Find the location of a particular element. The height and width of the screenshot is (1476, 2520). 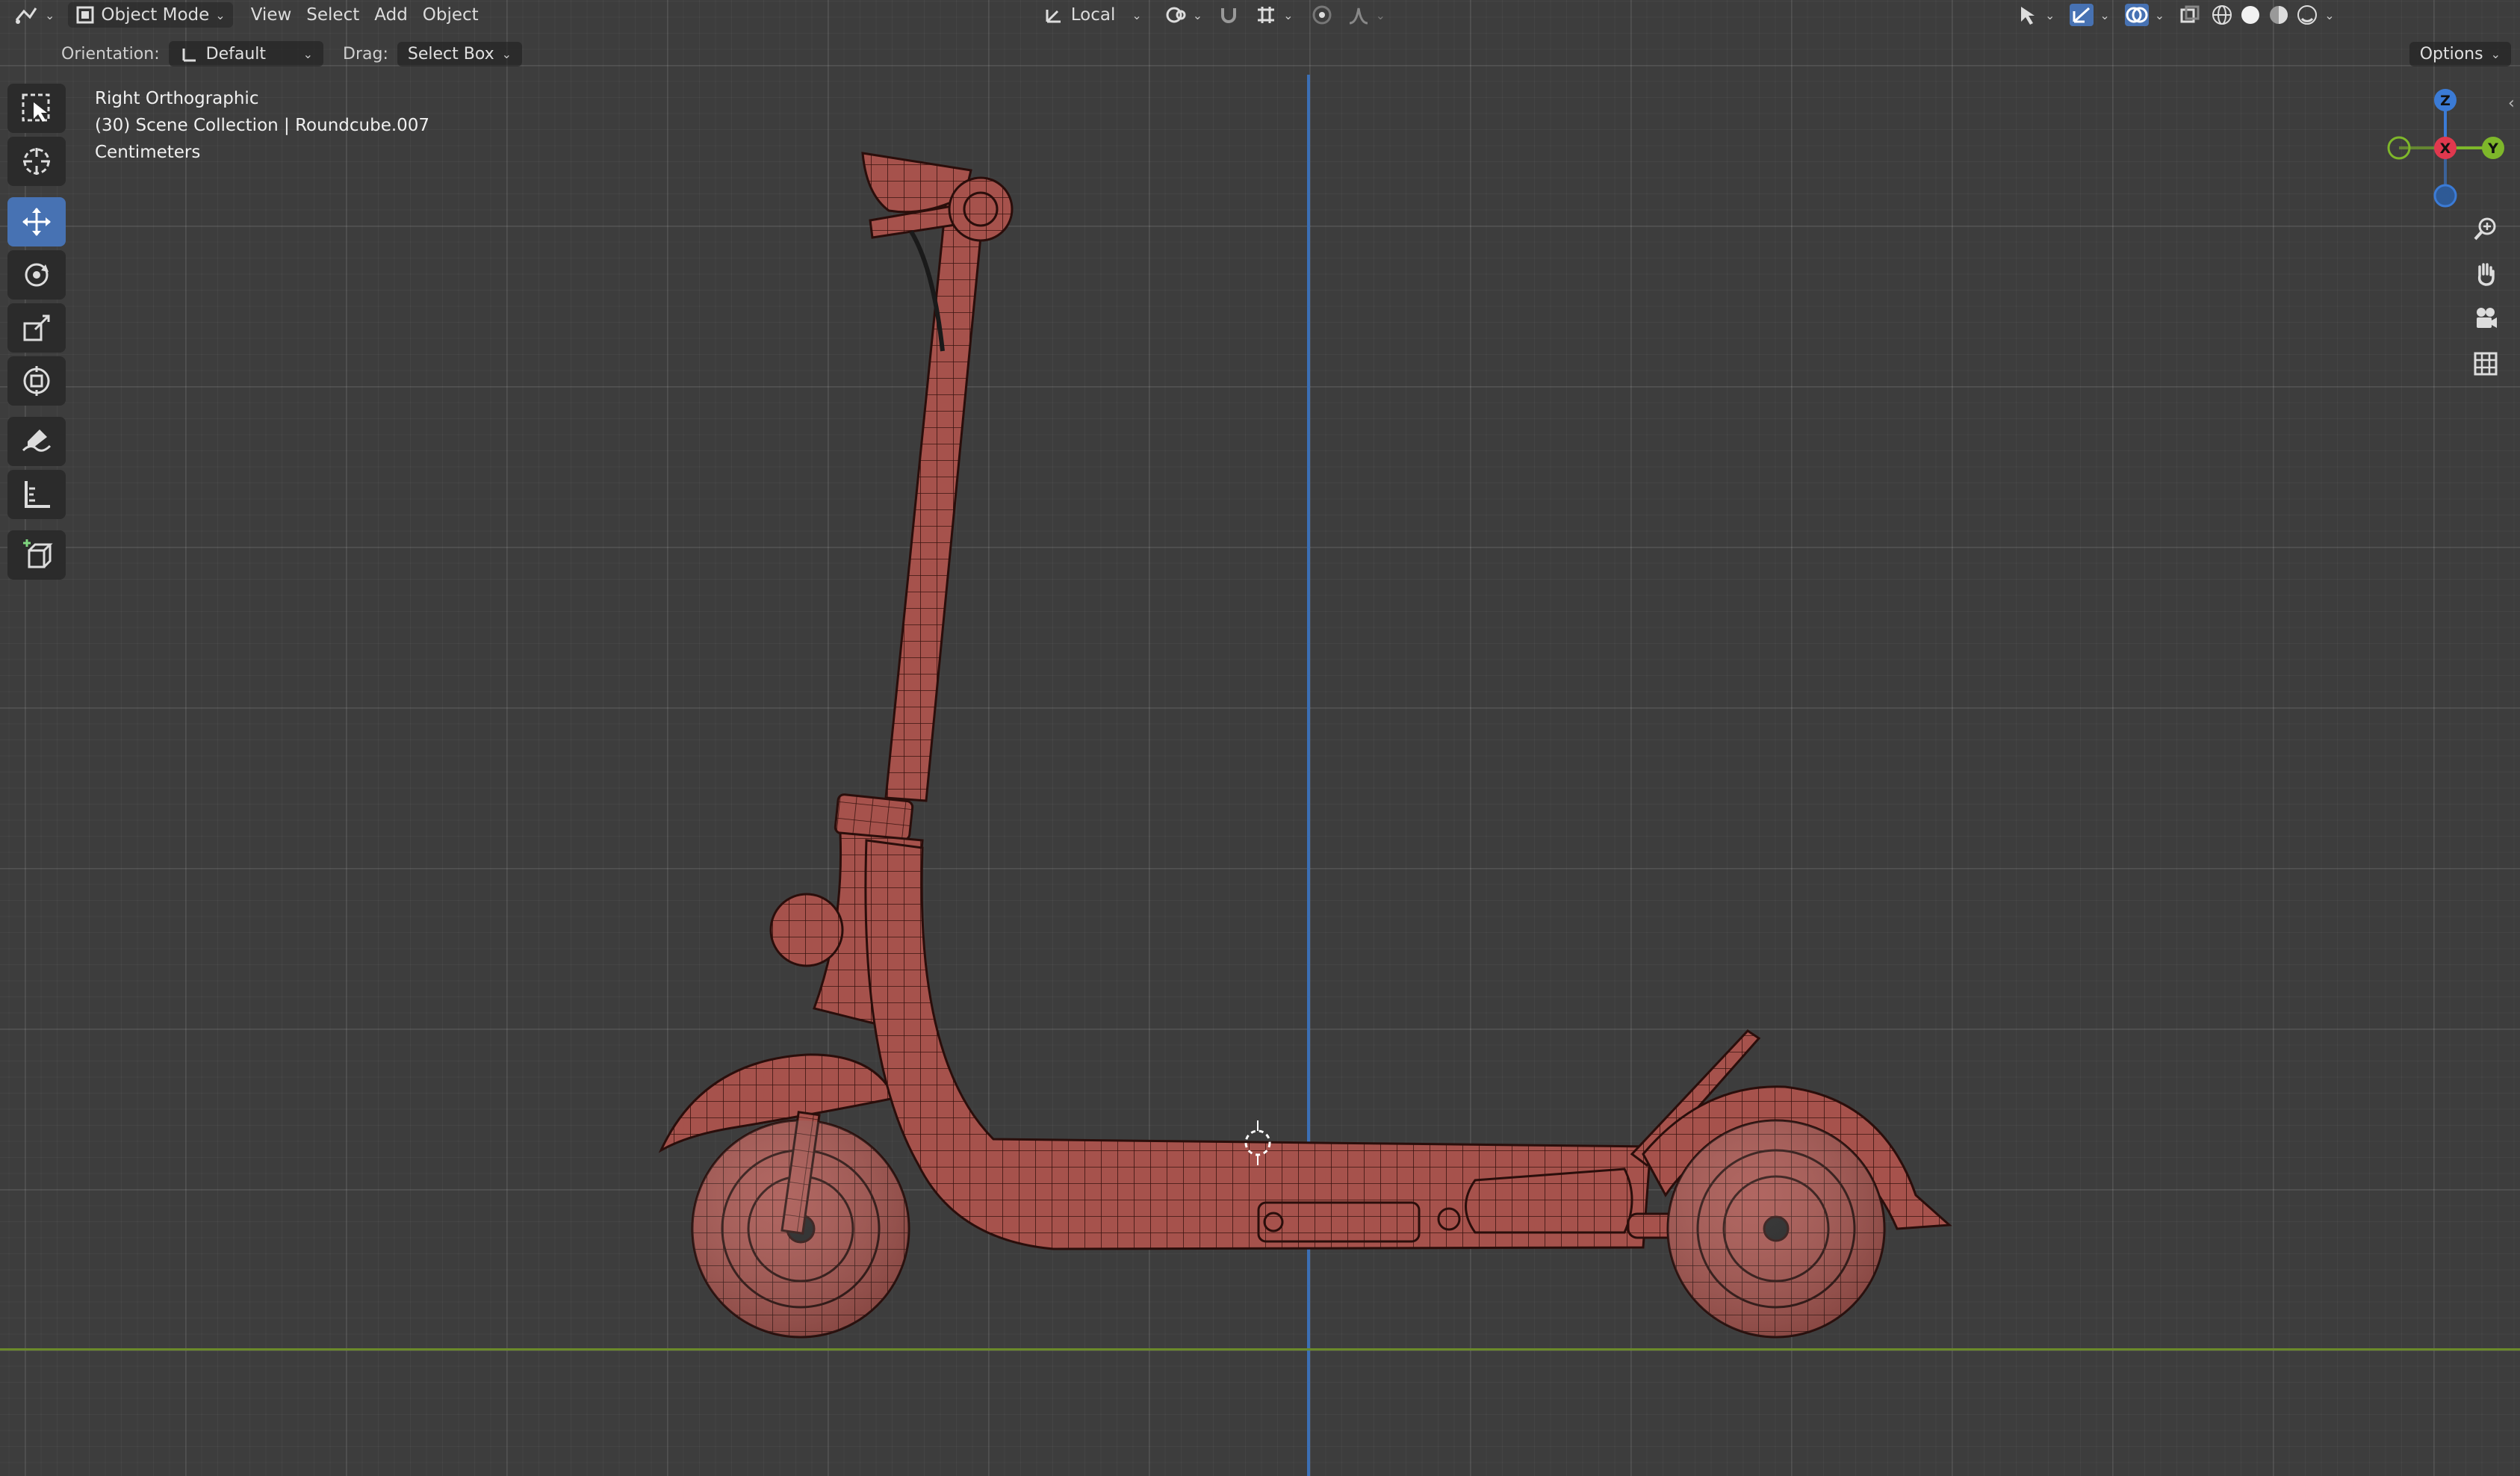

mode-dropdown: Object Mode ⌄ is located at coordinates (150, 15).